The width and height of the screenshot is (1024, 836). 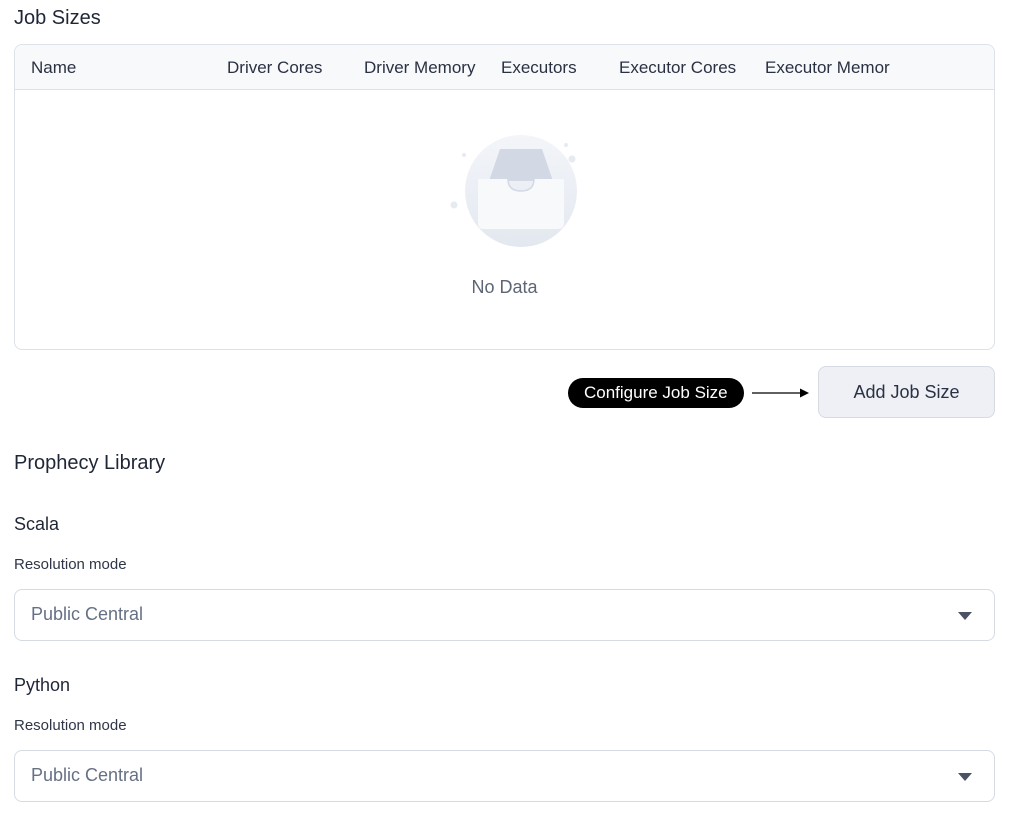 I want to click on column-header-driver-cores: Driver Cores, so click(x=275, y=67).